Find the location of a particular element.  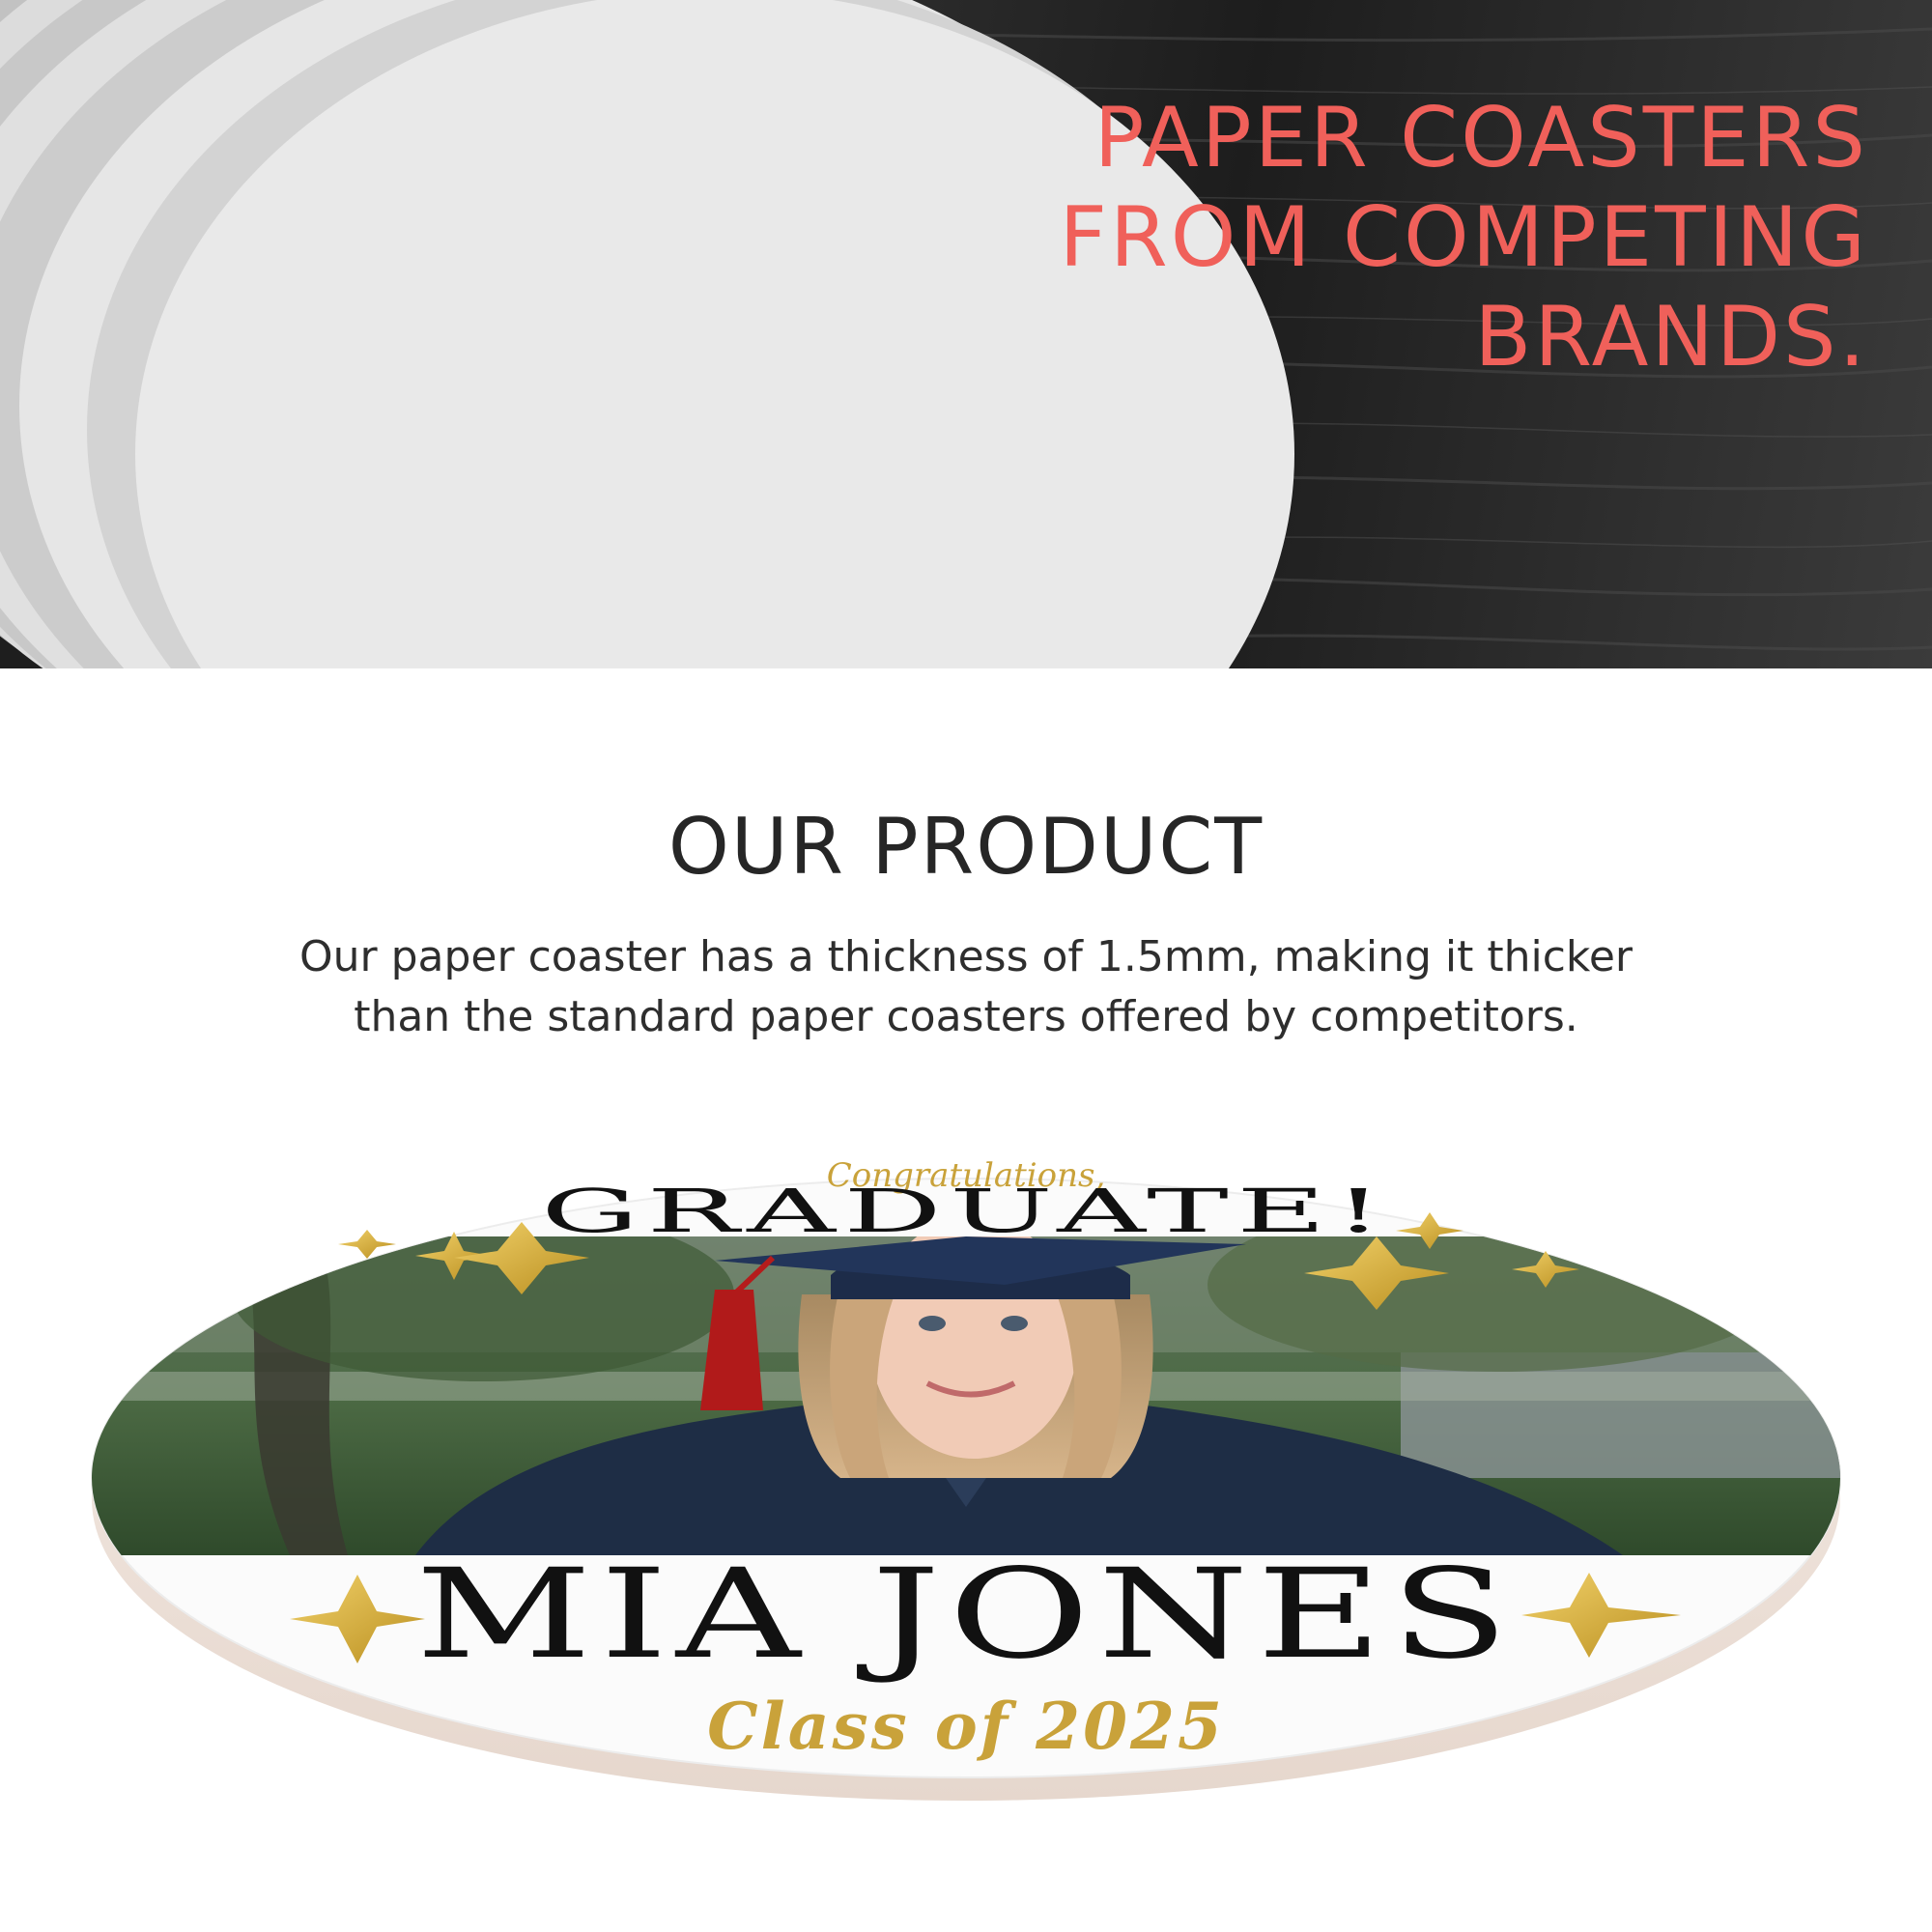

banner-headline-line-1: PAPER COASTERS is located at coordinates (1481, 138).